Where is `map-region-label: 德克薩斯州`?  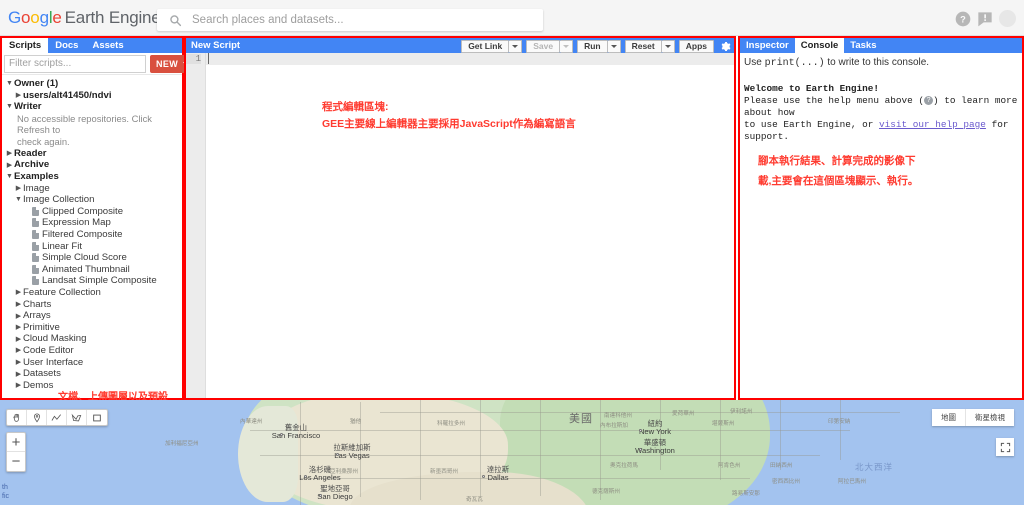
map-region-label: 德克薩斯州 is located at coordinates (606, 492).